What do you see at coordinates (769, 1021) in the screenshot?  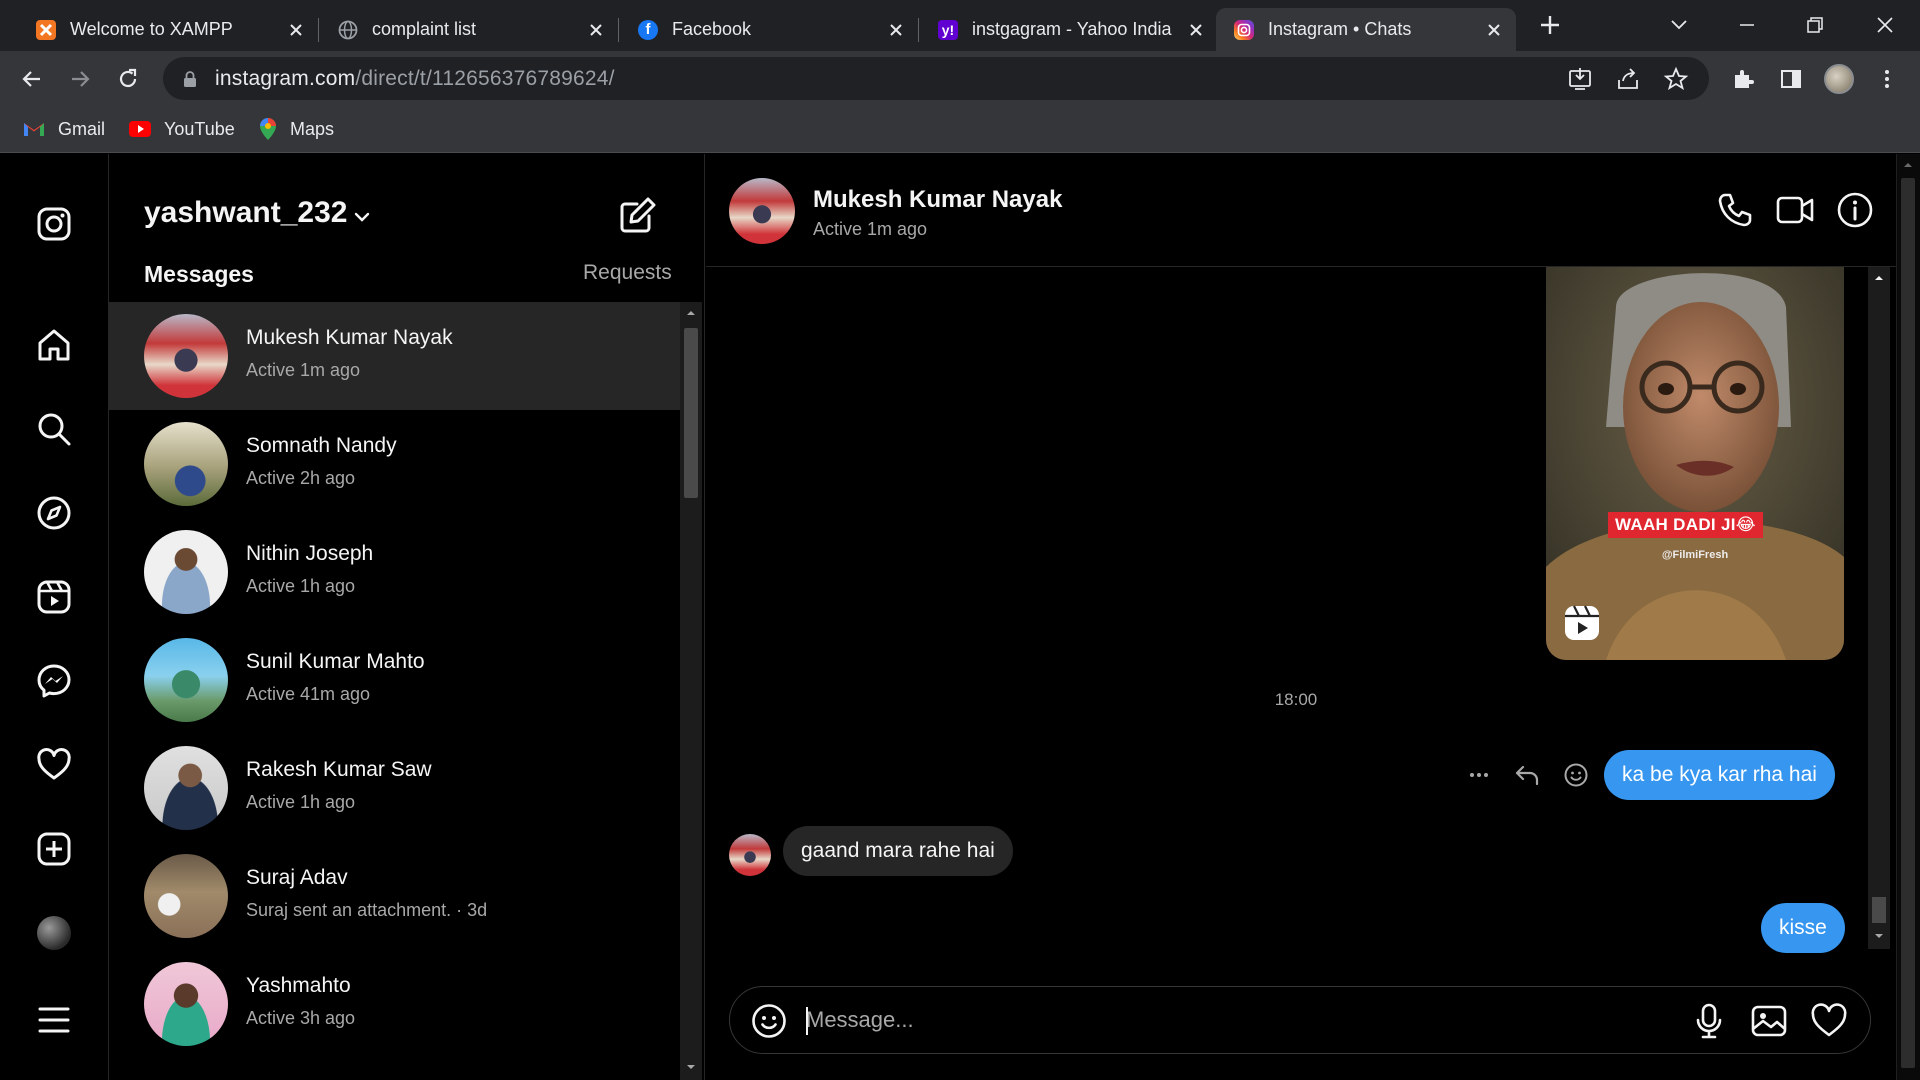 I see `emoji-picker-icon` at bounding box center [769, 1021].